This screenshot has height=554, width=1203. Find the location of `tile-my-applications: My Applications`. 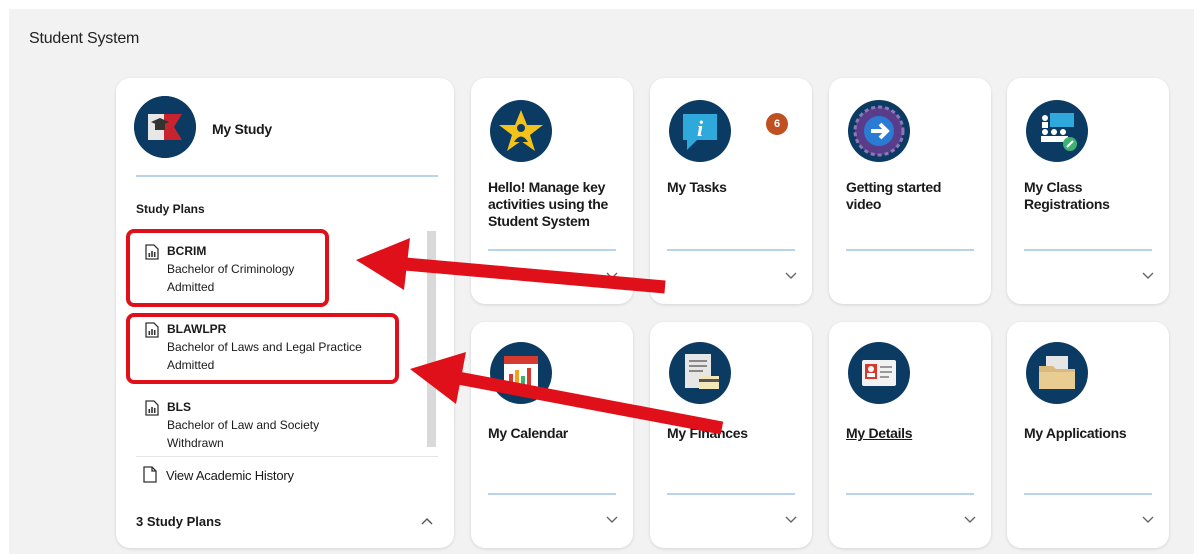

tile-my-applications: My Applications is located at coordinates (1088, 435).